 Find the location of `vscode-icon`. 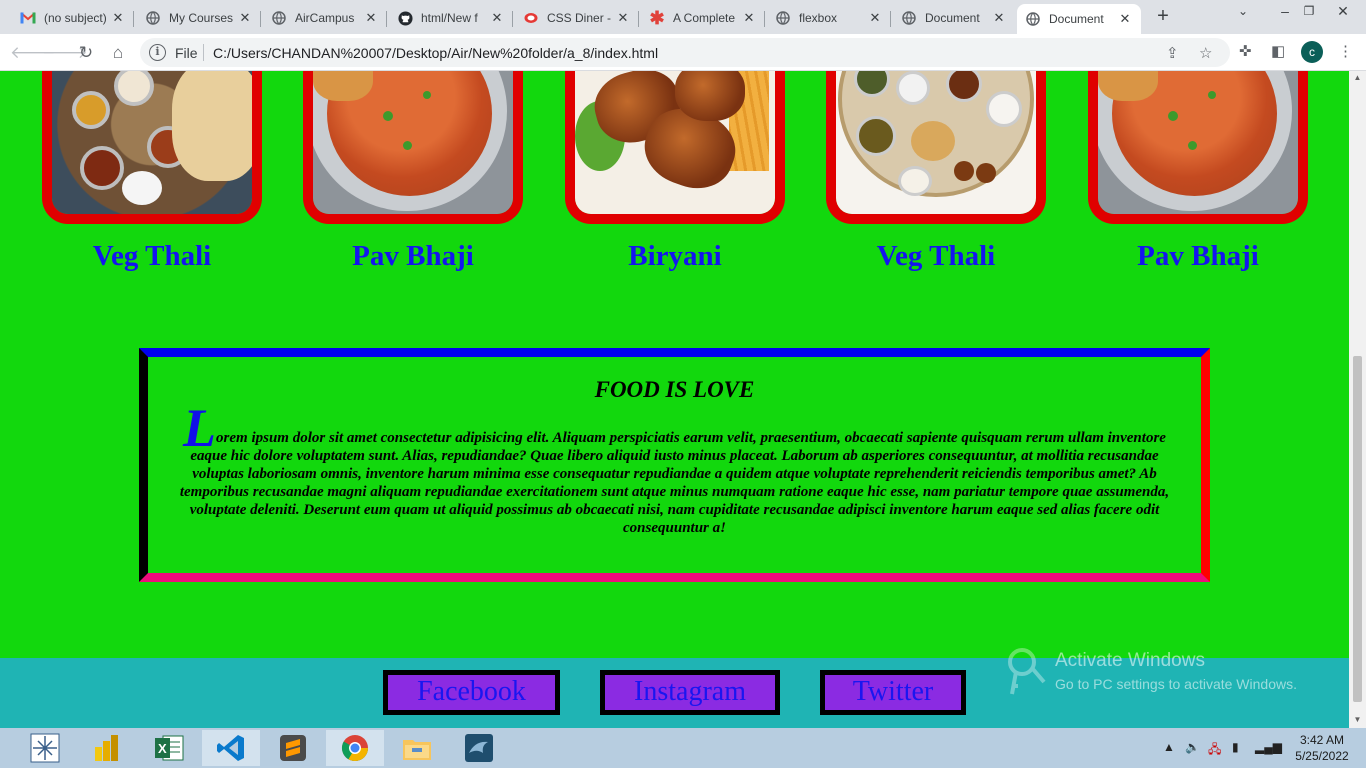

vscode-icon is located at coordinates (231, 748).